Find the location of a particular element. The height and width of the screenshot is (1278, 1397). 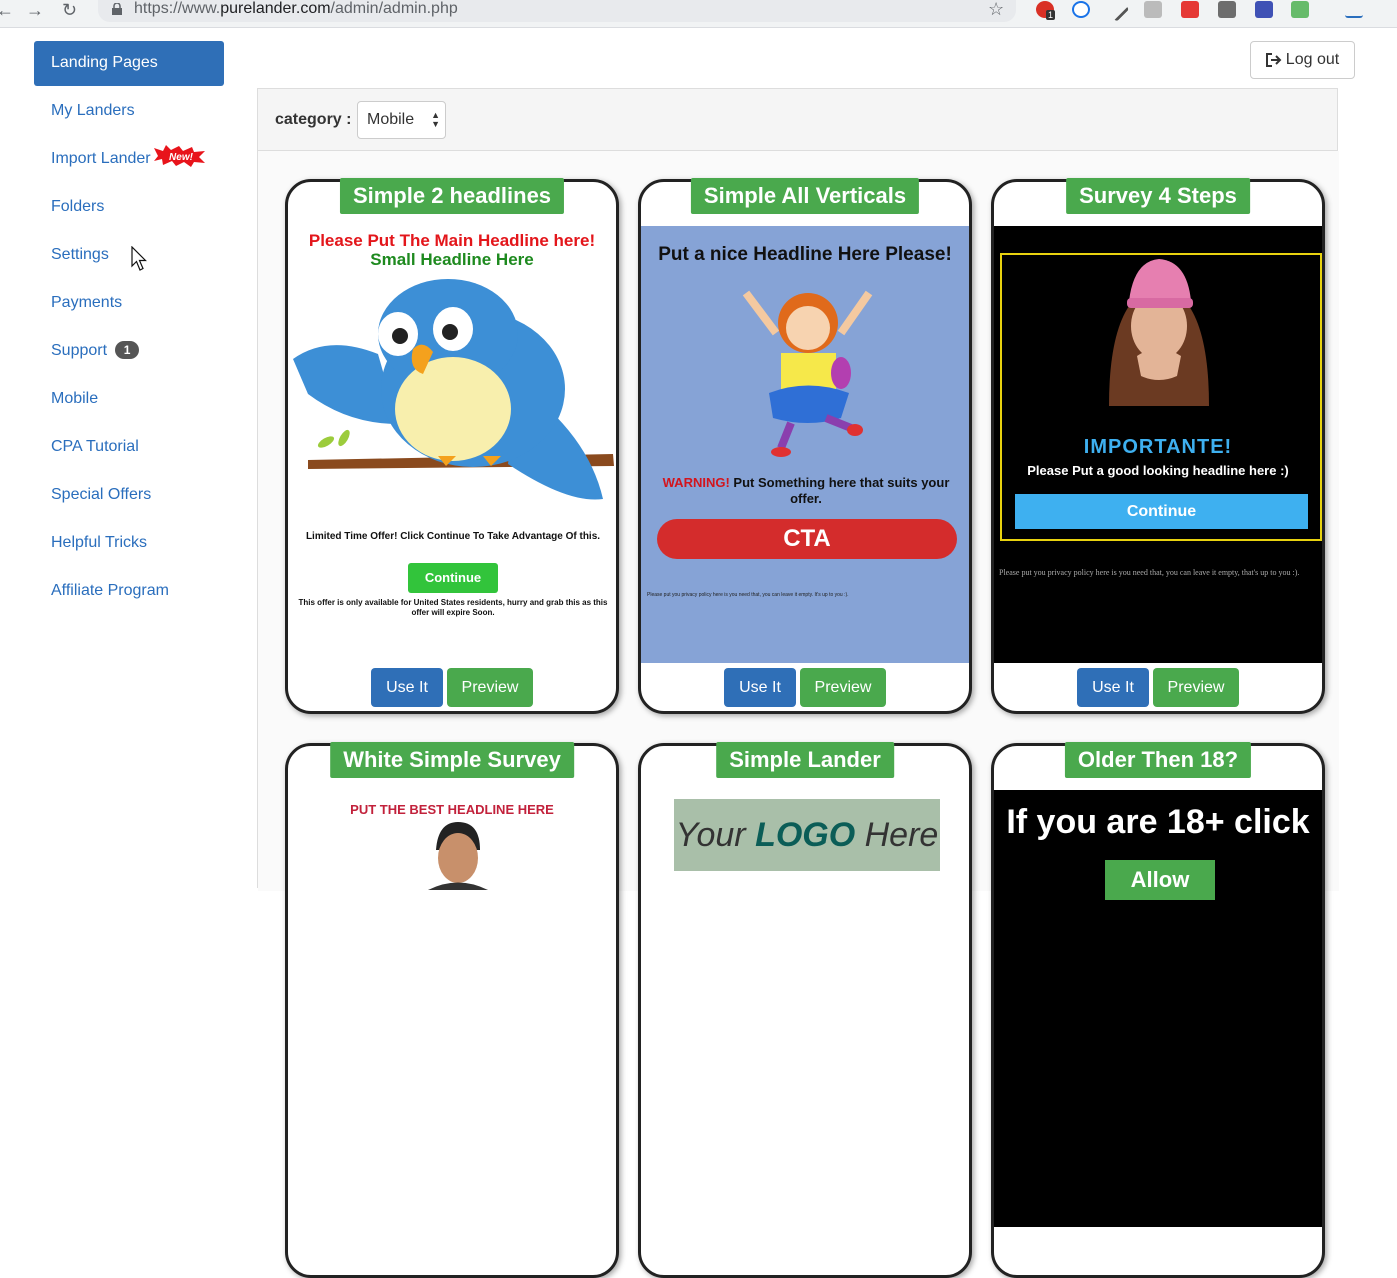

lander-preview: PUT THE BEST HEADLINE HERE is located at coordinates (452, 1008).